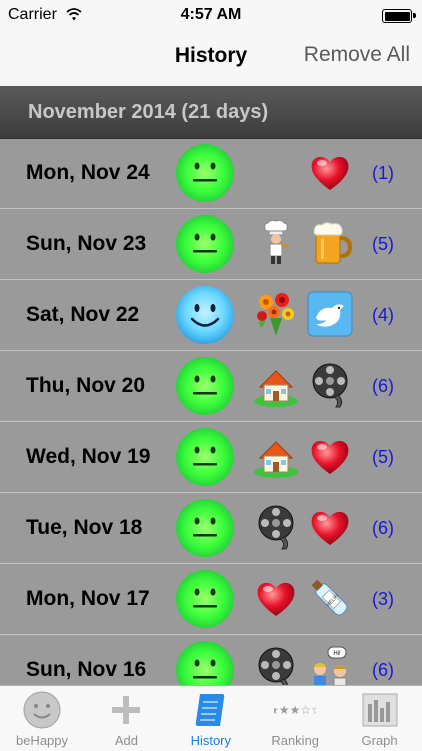 The image size is (422, 751). Describe the element at coordinates (126, 710) in the screenshot. I see `plus-icon` at that location.